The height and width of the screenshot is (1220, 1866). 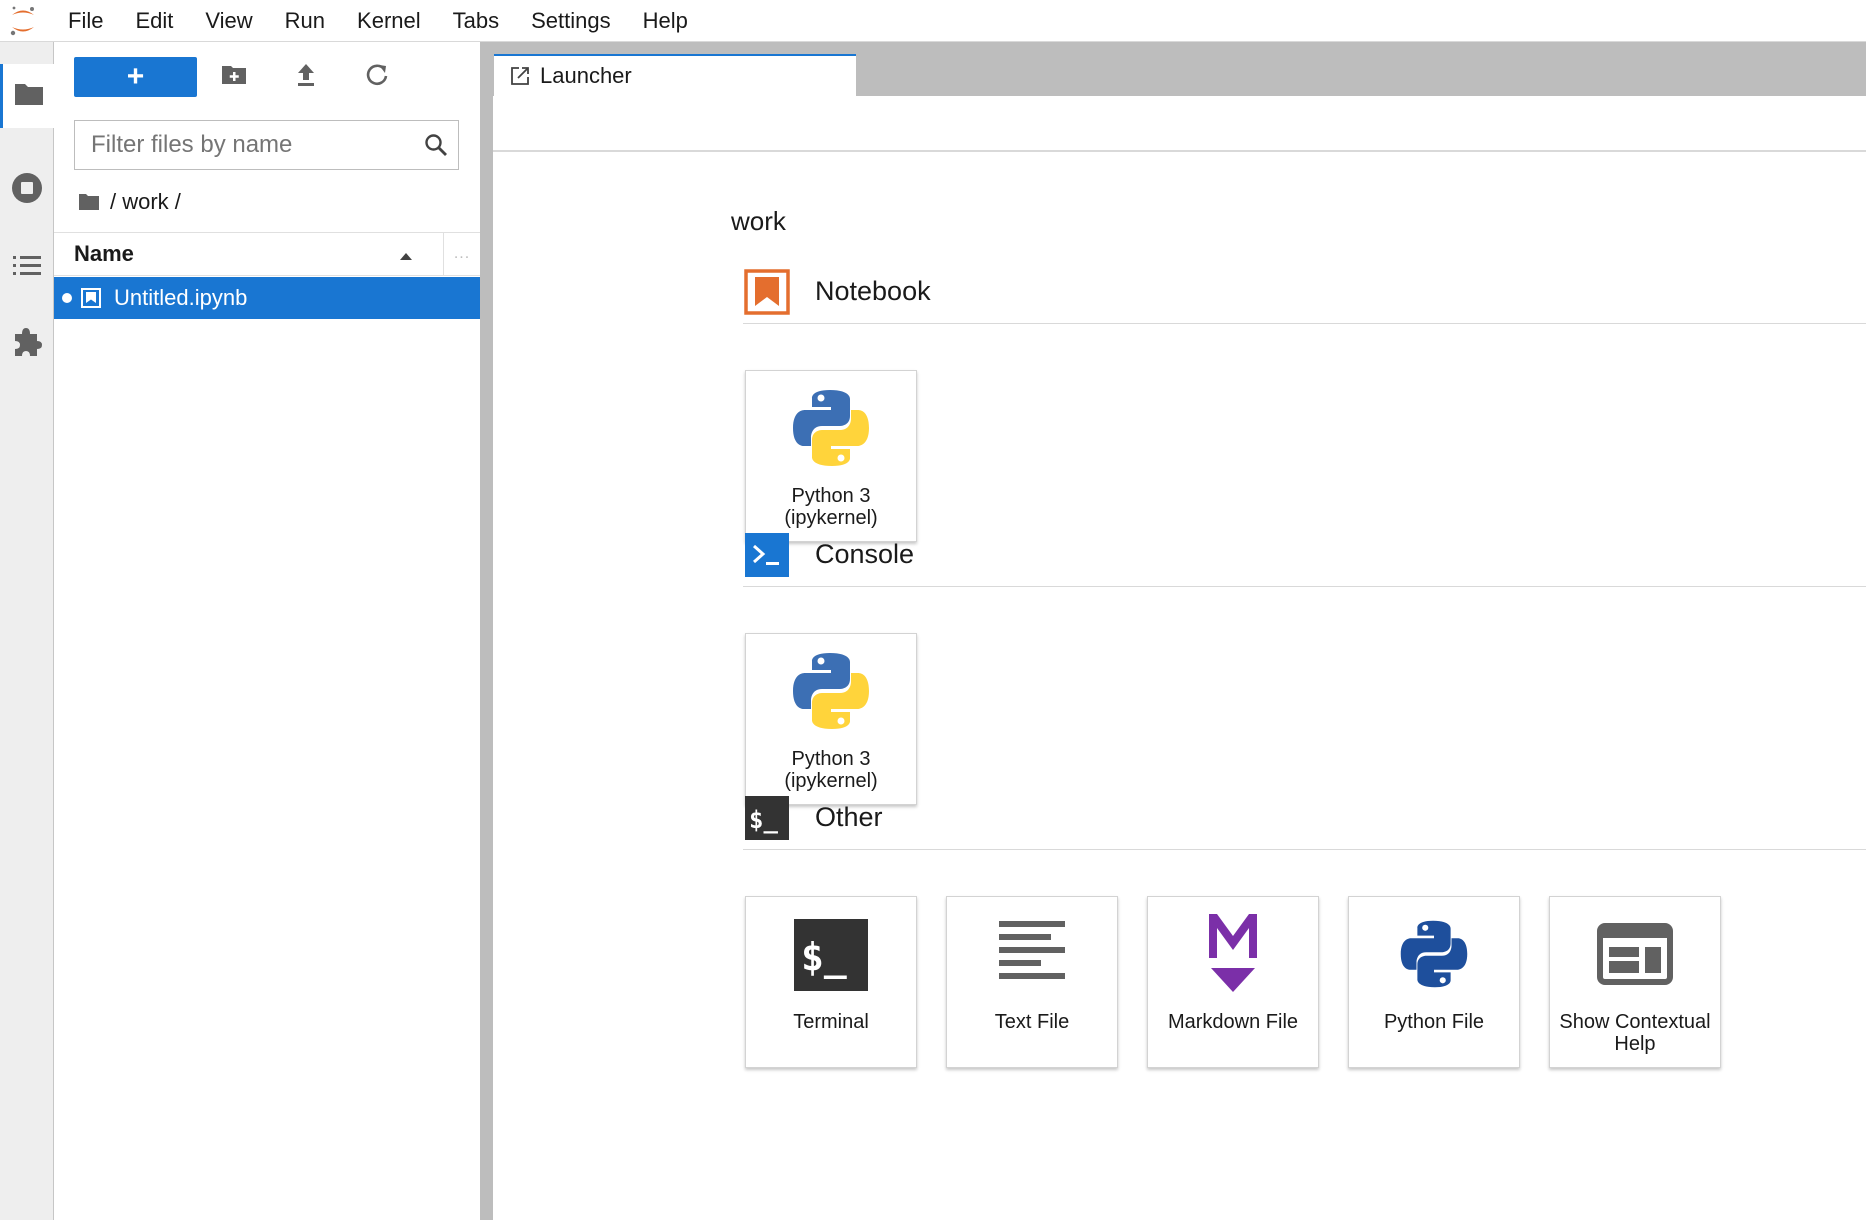 I want to click on menu-tabs: Tabs, so click(x=476, y=21).